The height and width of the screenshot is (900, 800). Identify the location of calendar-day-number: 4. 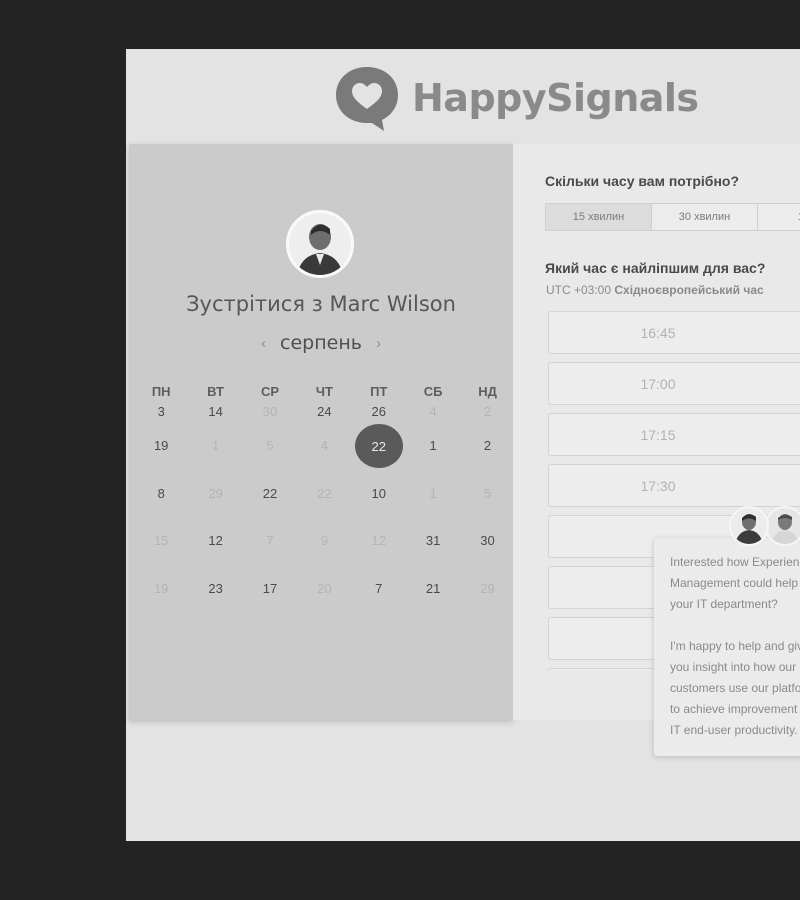
(433, 411).